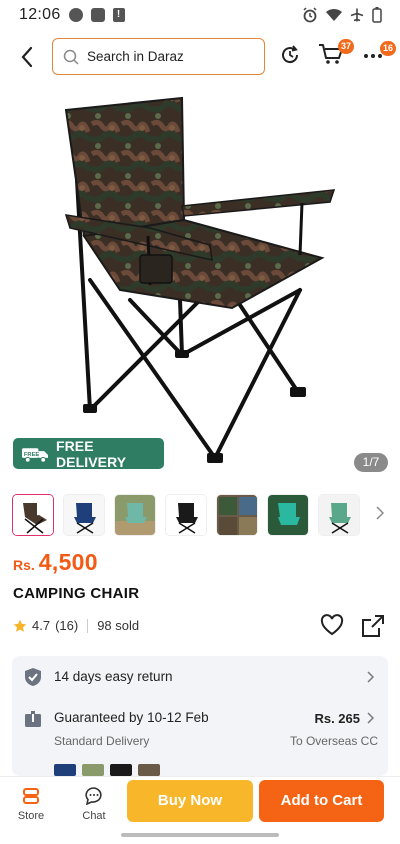 The width and height of the screenshot is (400, 844). What do you see at coordinates (200, 835) in the screenshot?
I see `home-indicator` at bounding box center [200, 835].